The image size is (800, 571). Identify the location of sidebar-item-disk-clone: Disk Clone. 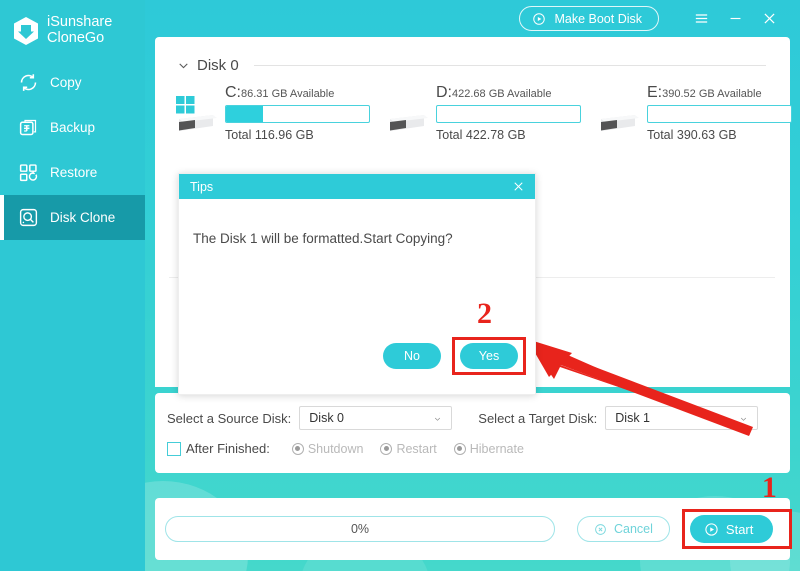
(72, 217).